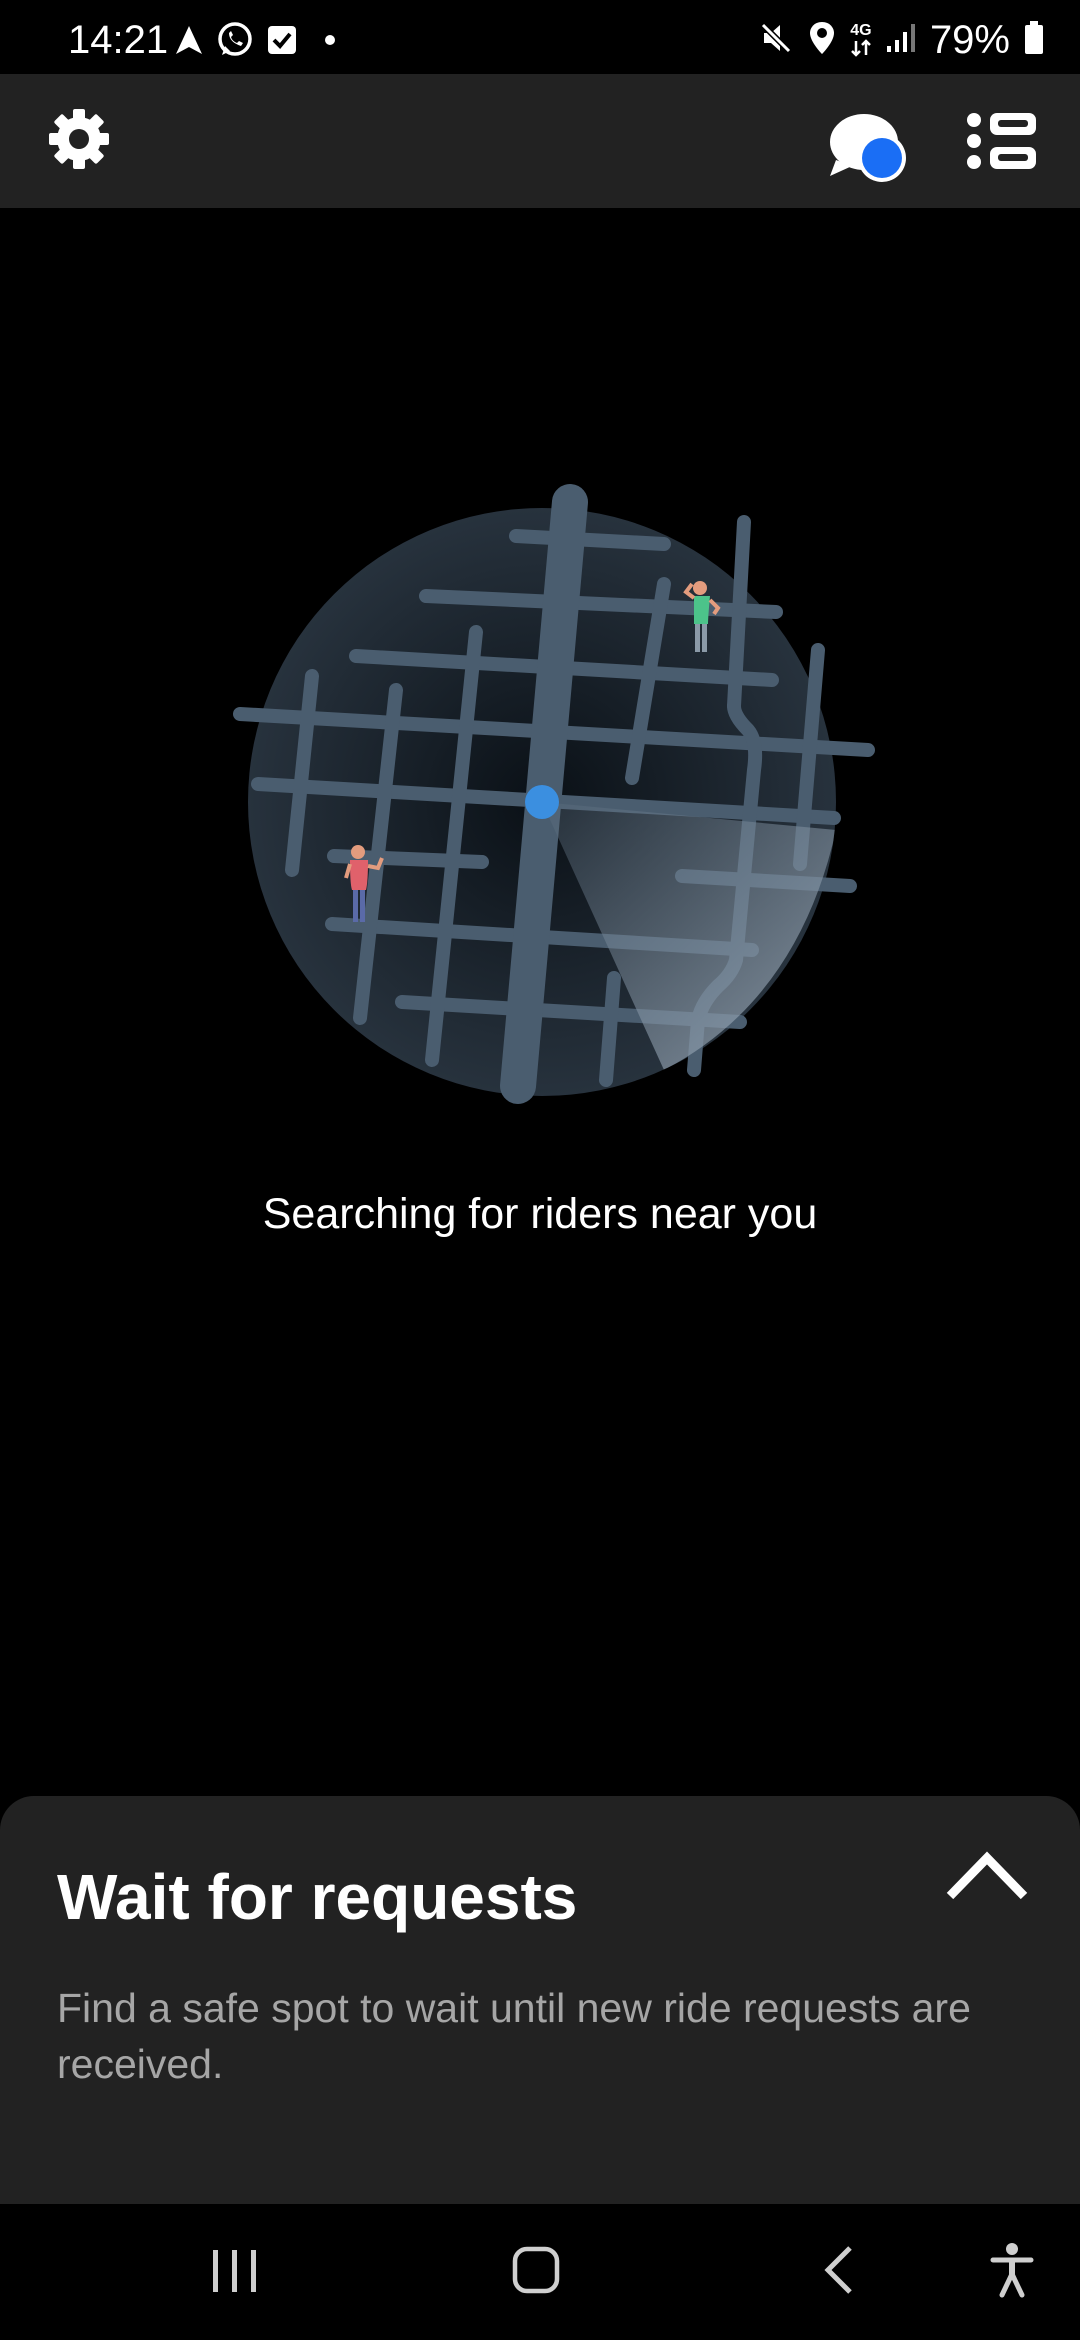 The height and width of the screenshot is (2340, 1080). Describe the element at coordinates (255, 42) in the screenshot. I see `status-left-icons` at that location.